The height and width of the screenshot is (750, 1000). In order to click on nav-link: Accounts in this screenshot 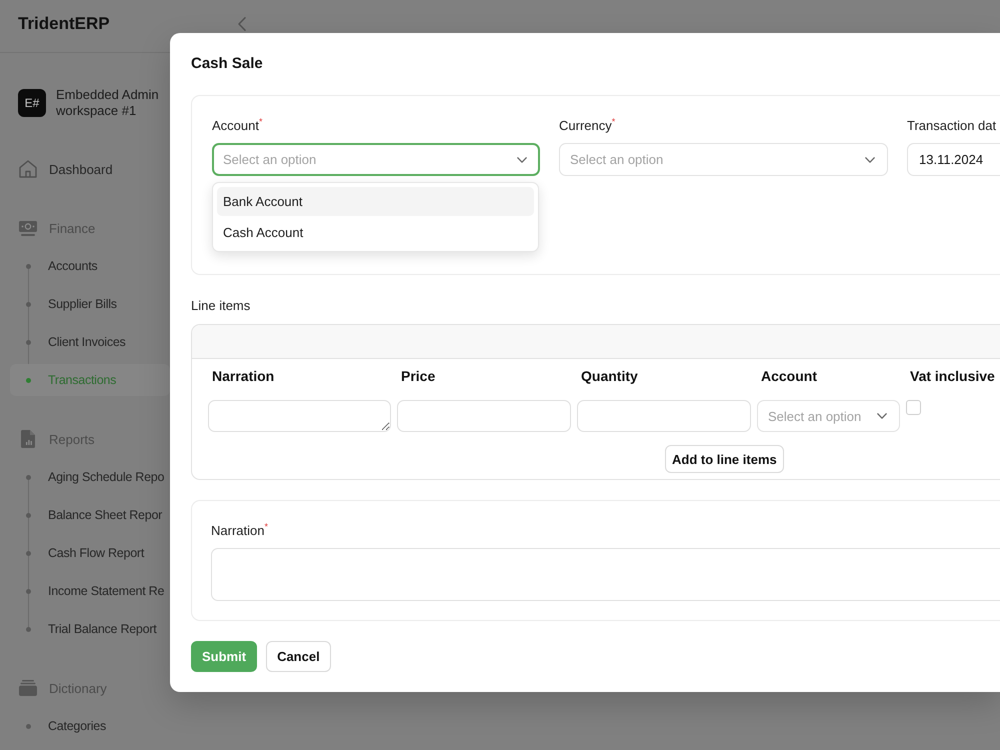, I will do `click(90, 266)`.